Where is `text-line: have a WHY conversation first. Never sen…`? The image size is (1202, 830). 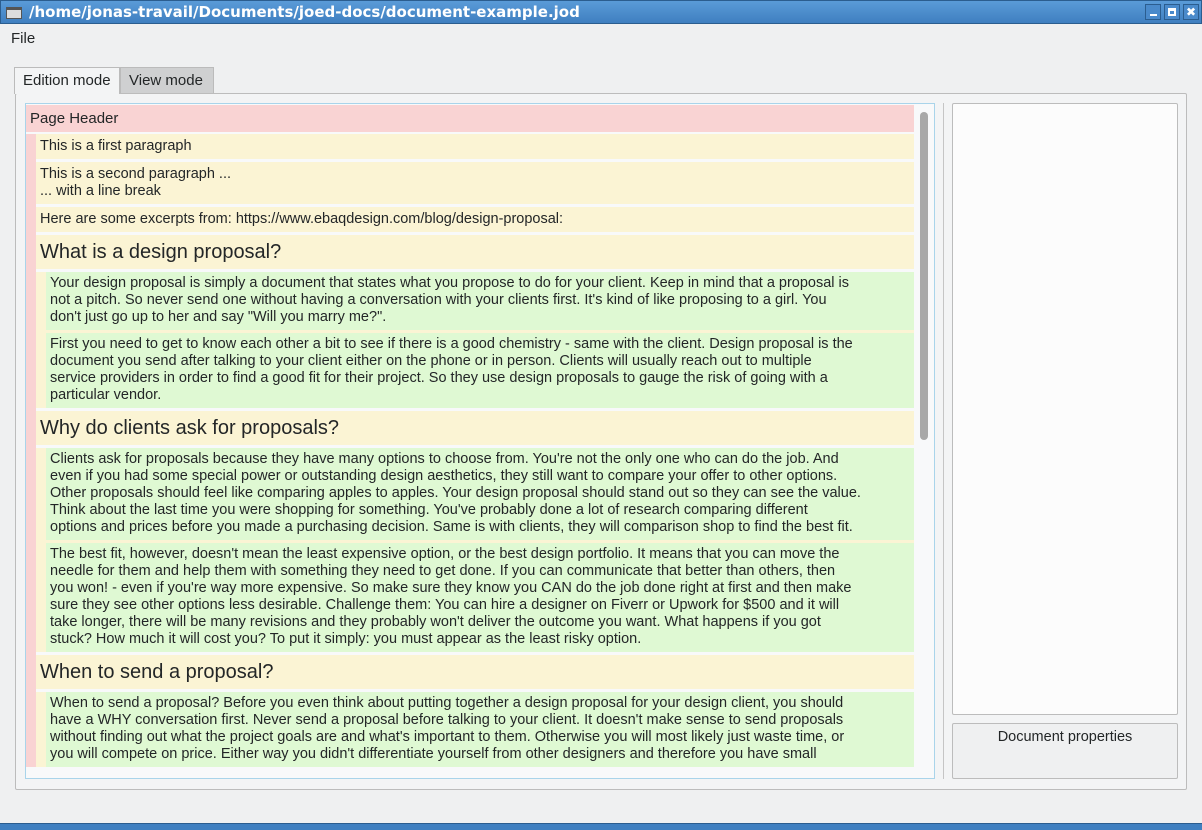
text-line: have a WHY conversation first. Never sen… is located at coordinates (447, 720).